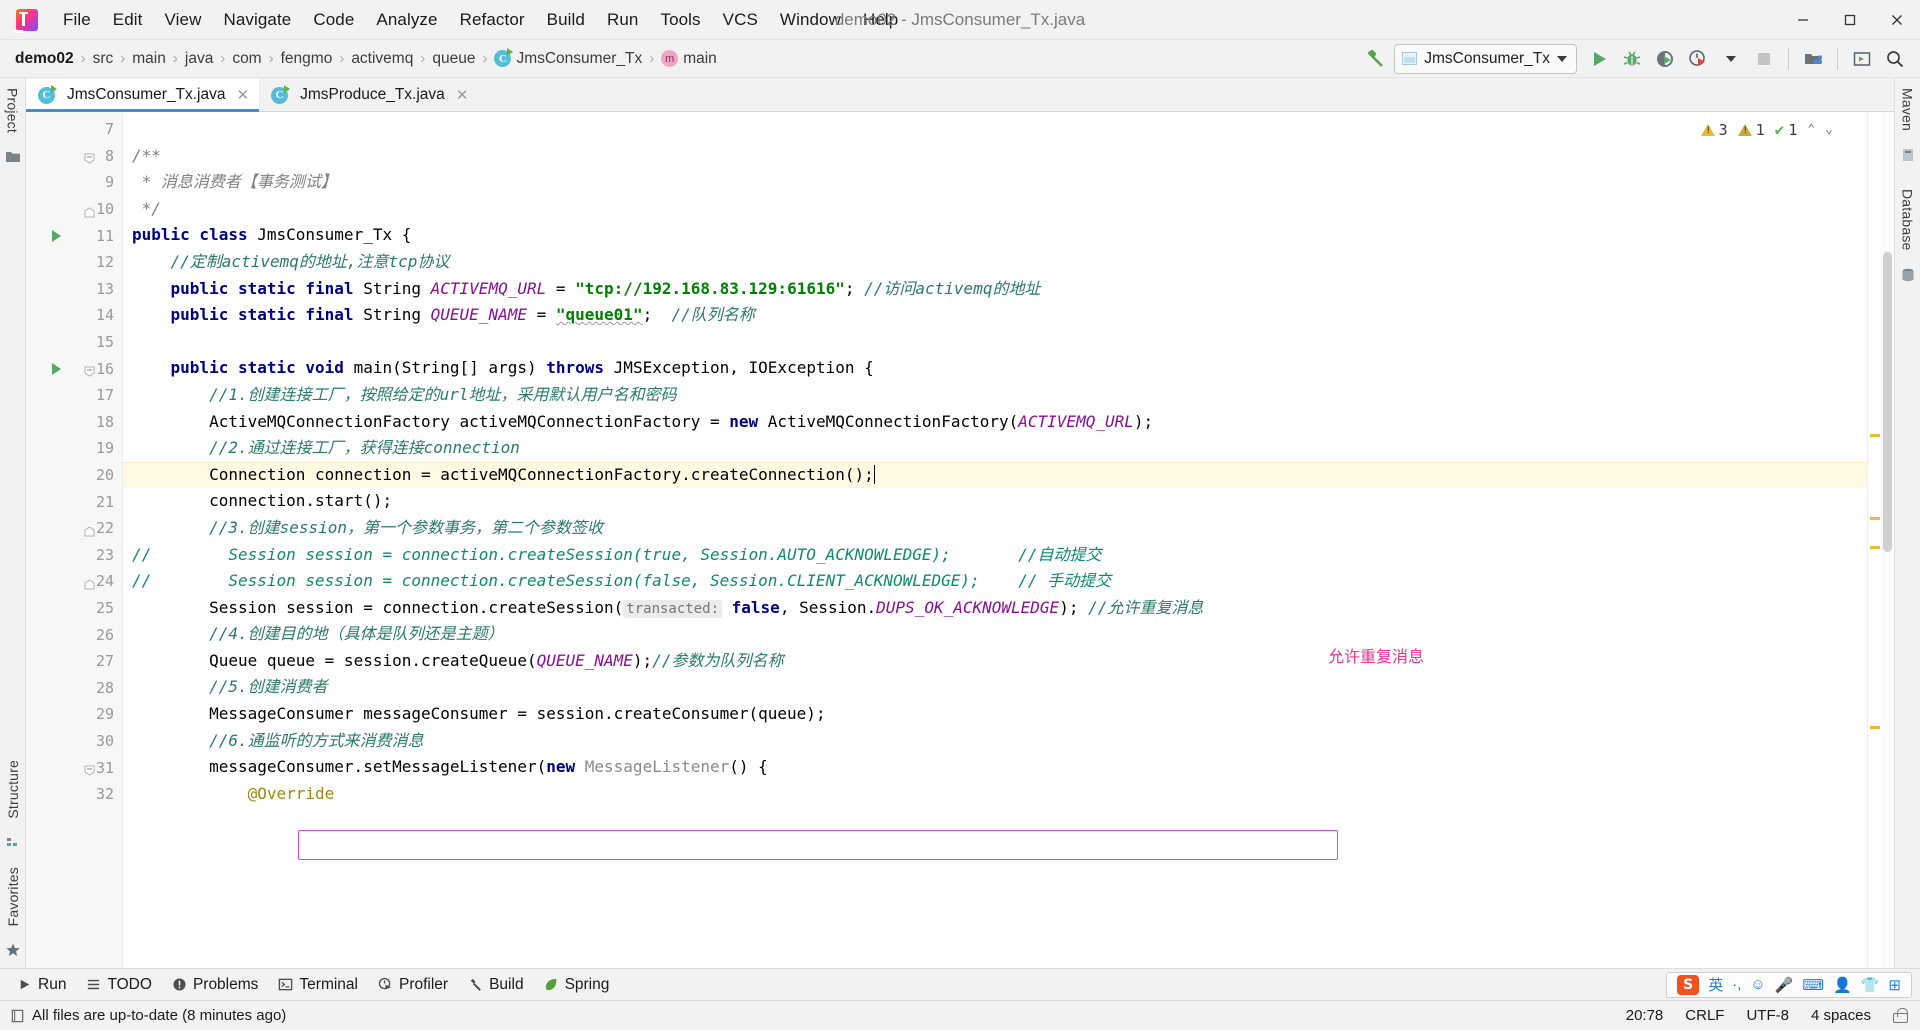  Describe the element at coordinates (74, 395) in the screenshot. I see `gutter-line-17: 17` at that location.